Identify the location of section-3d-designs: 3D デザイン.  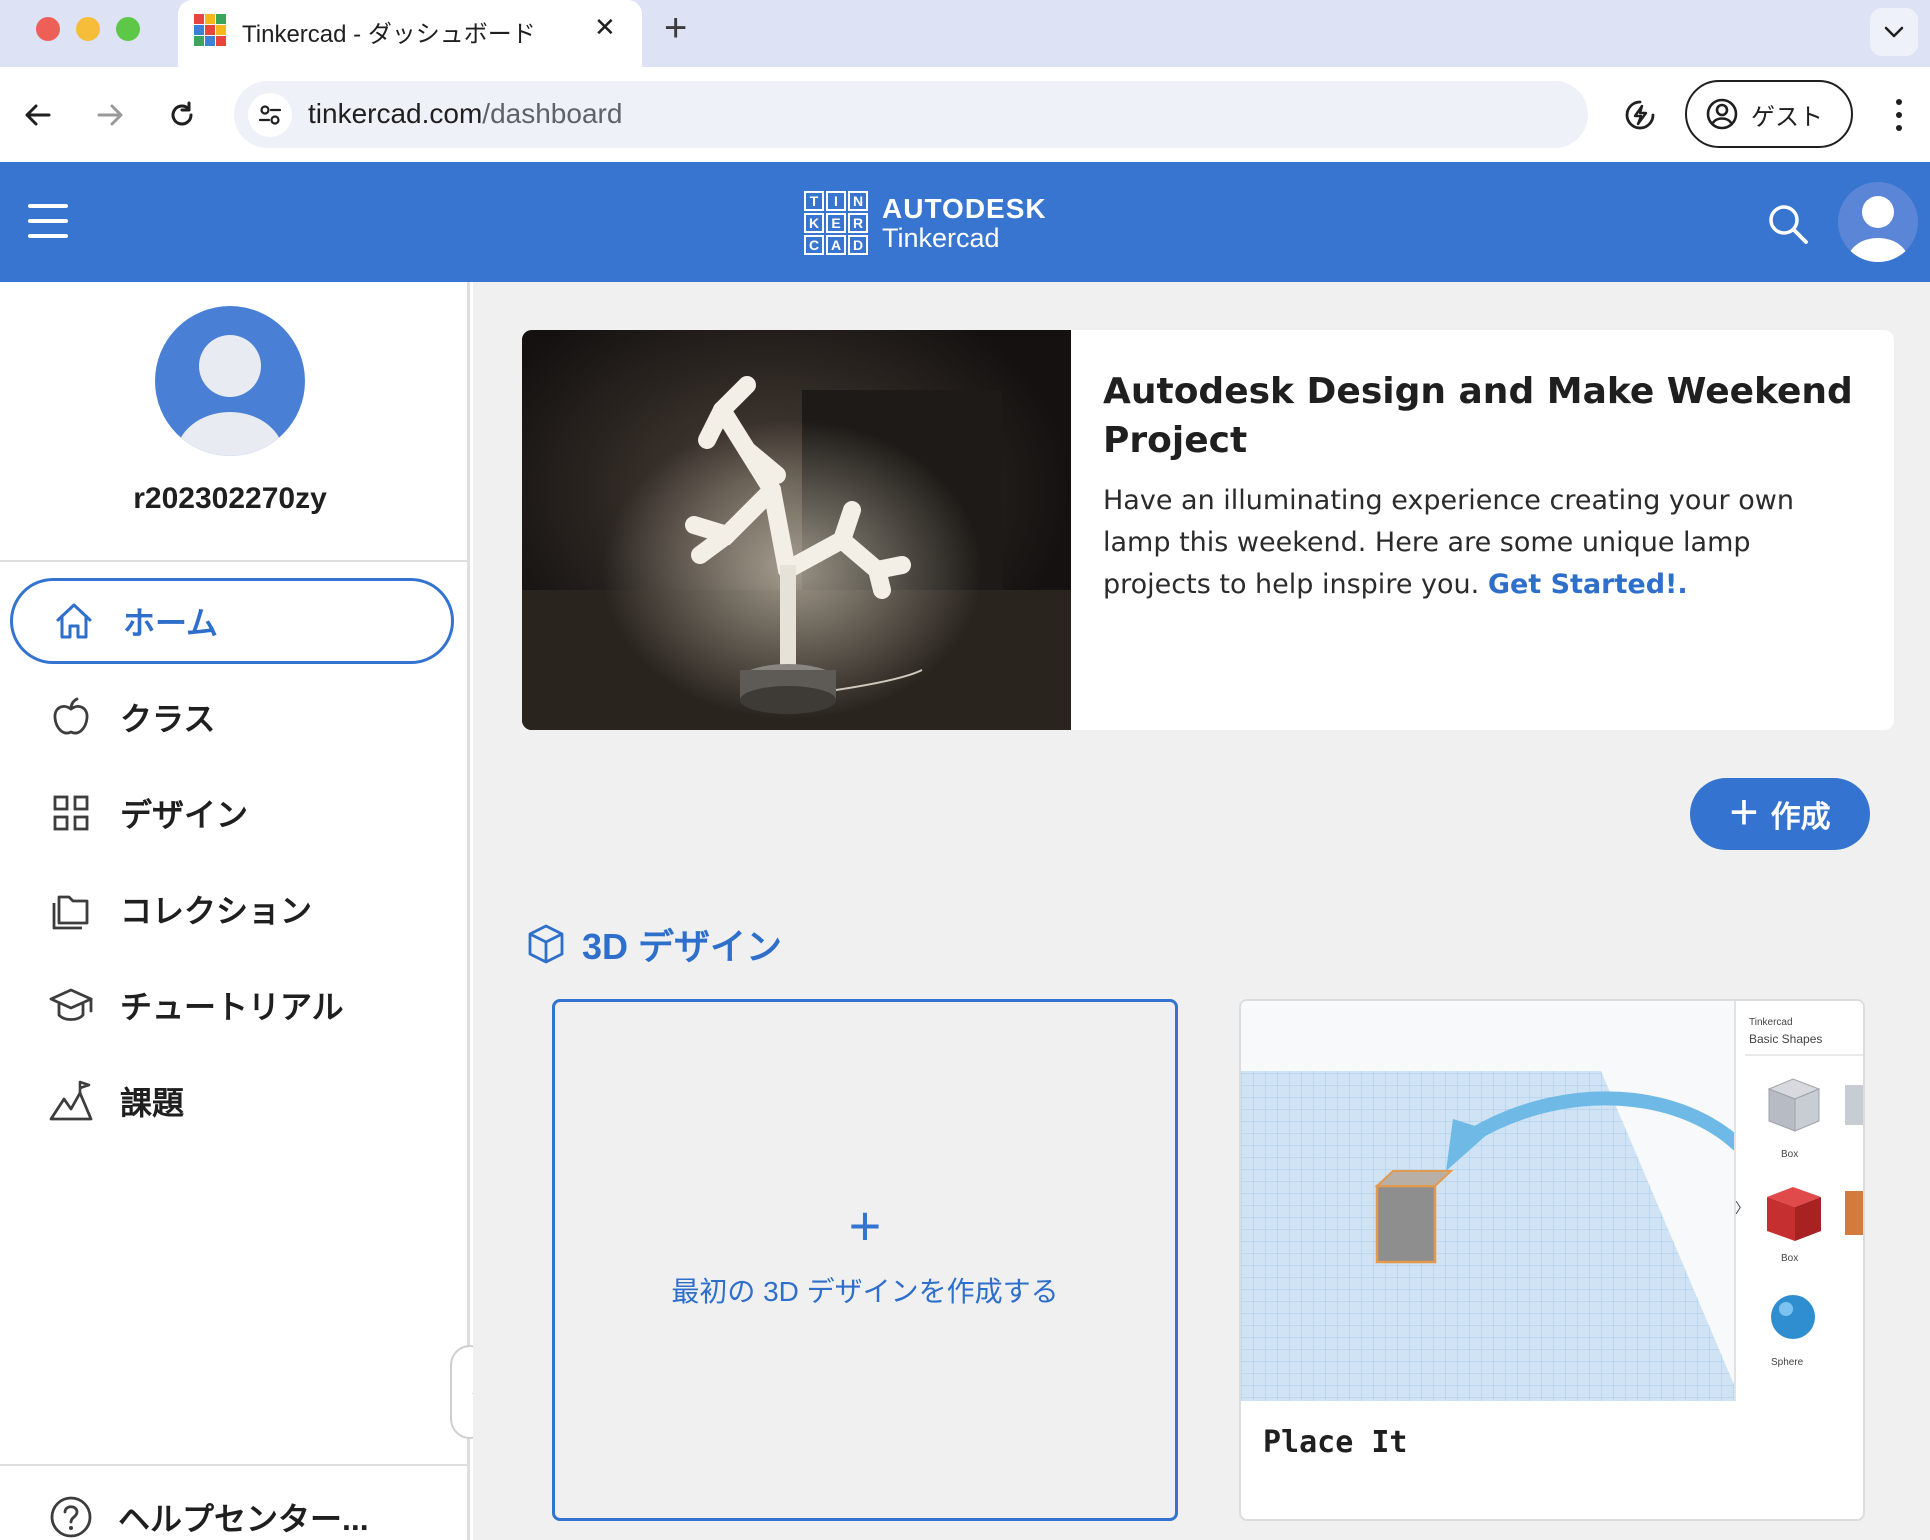
(653, 944).